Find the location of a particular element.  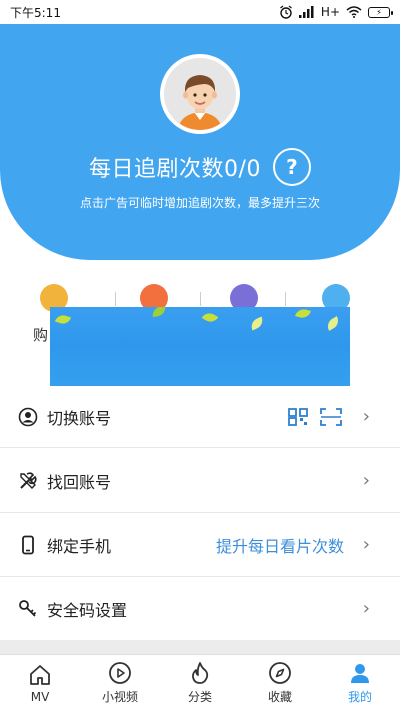

nav-category: 分类 is located at coordinates (200, 683).